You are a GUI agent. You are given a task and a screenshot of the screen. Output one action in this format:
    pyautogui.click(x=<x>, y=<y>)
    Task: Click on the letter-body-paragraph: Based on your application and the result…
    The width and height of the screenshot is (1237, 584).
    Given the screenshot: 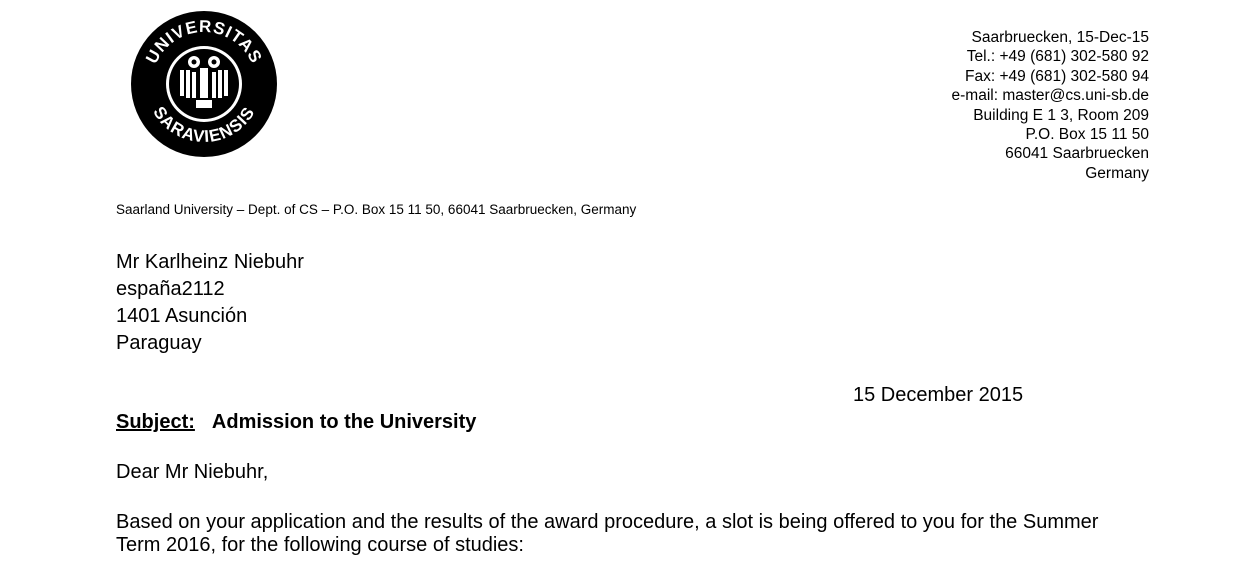 What is the action you would take?
    pyautogui.click(x=636, y=534)
    